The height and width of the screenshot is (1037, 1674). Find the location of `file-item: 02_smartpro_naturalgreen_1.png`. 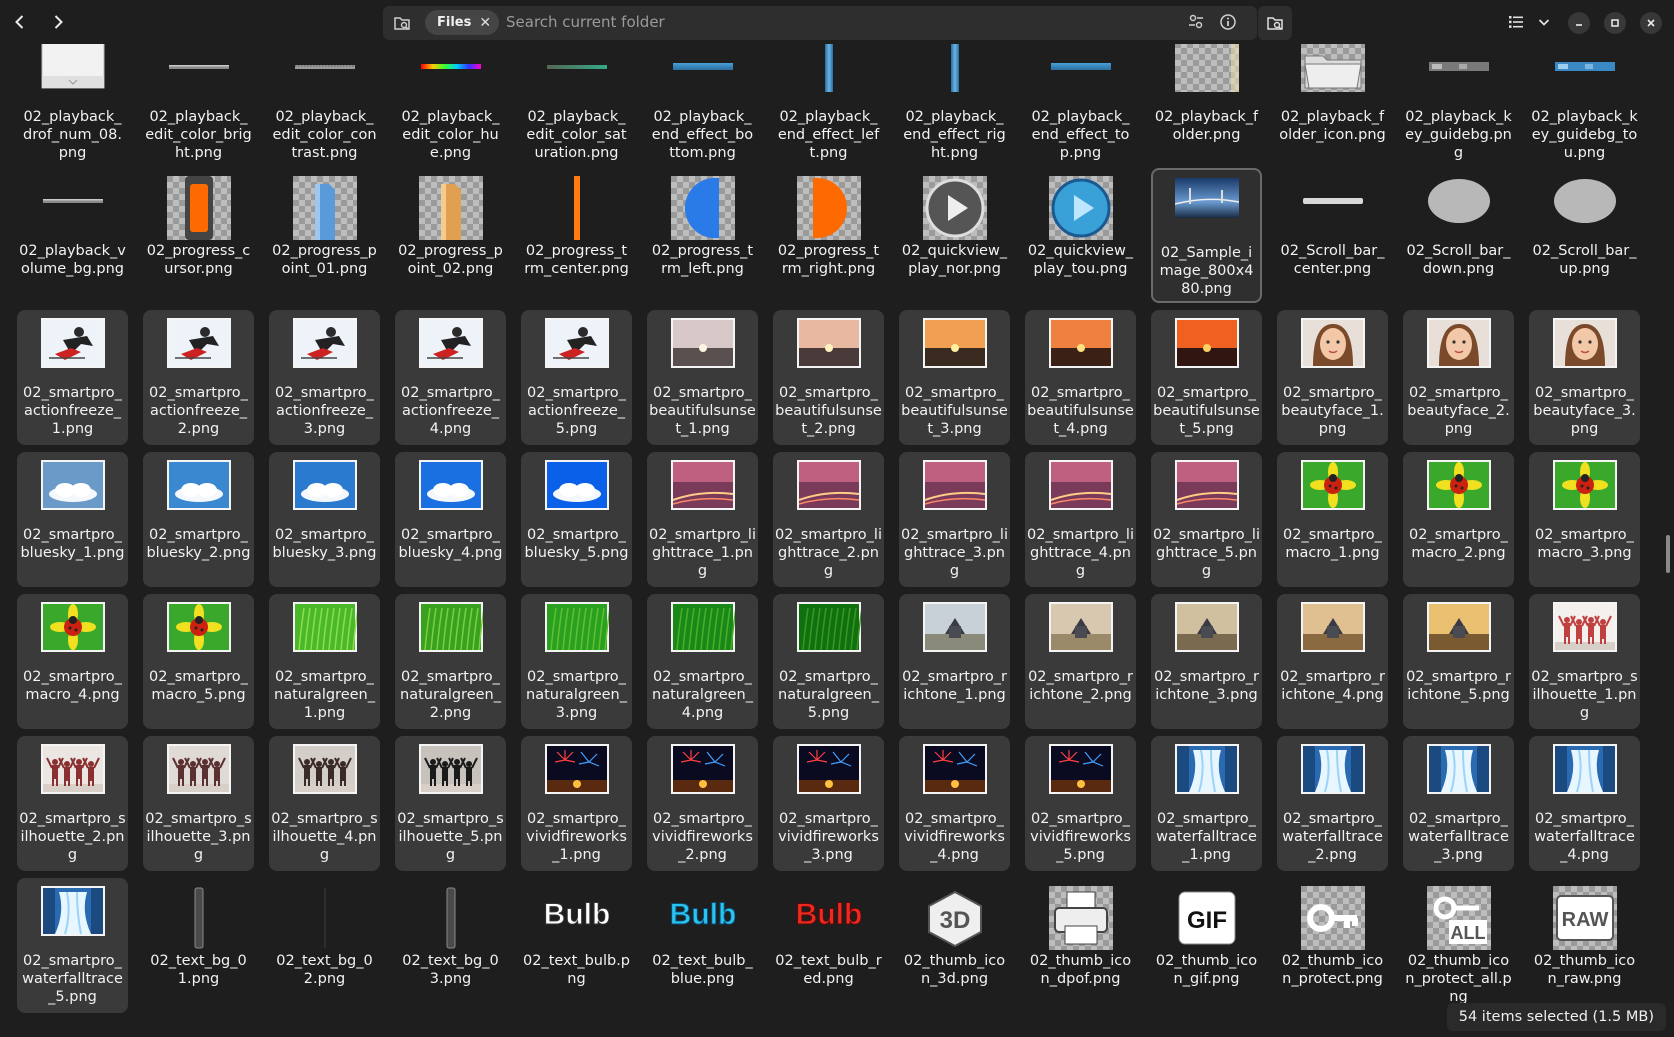

file-item: 02_smartpro_naturalgreen_1.png is located at coordinates (324, 661).